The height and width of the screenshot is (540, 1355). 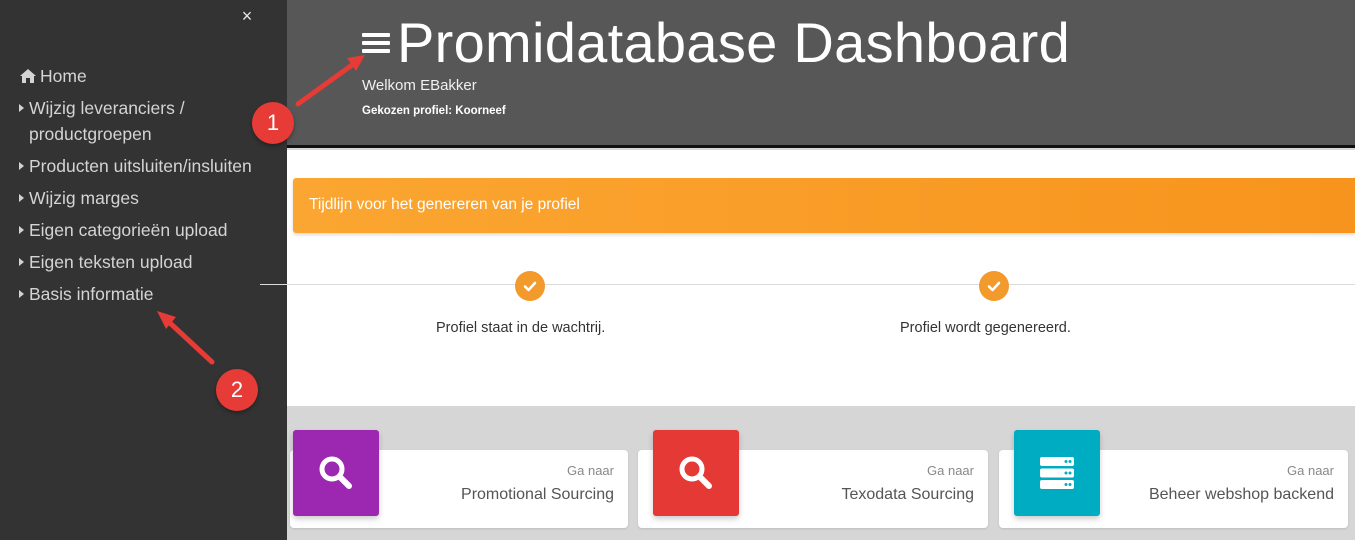 What do you see at coordinates (807, 284) in the screenshot?
I see `timeline-line` at bounding box center [807, 284].